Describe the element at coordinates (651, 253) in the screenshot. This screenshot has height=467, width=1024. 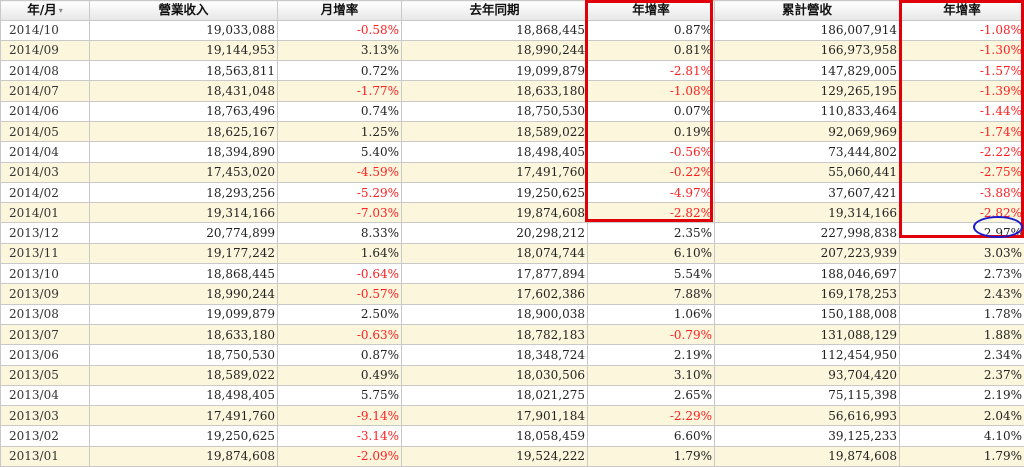
I see `cell-yoy: 6.10%` at that location.